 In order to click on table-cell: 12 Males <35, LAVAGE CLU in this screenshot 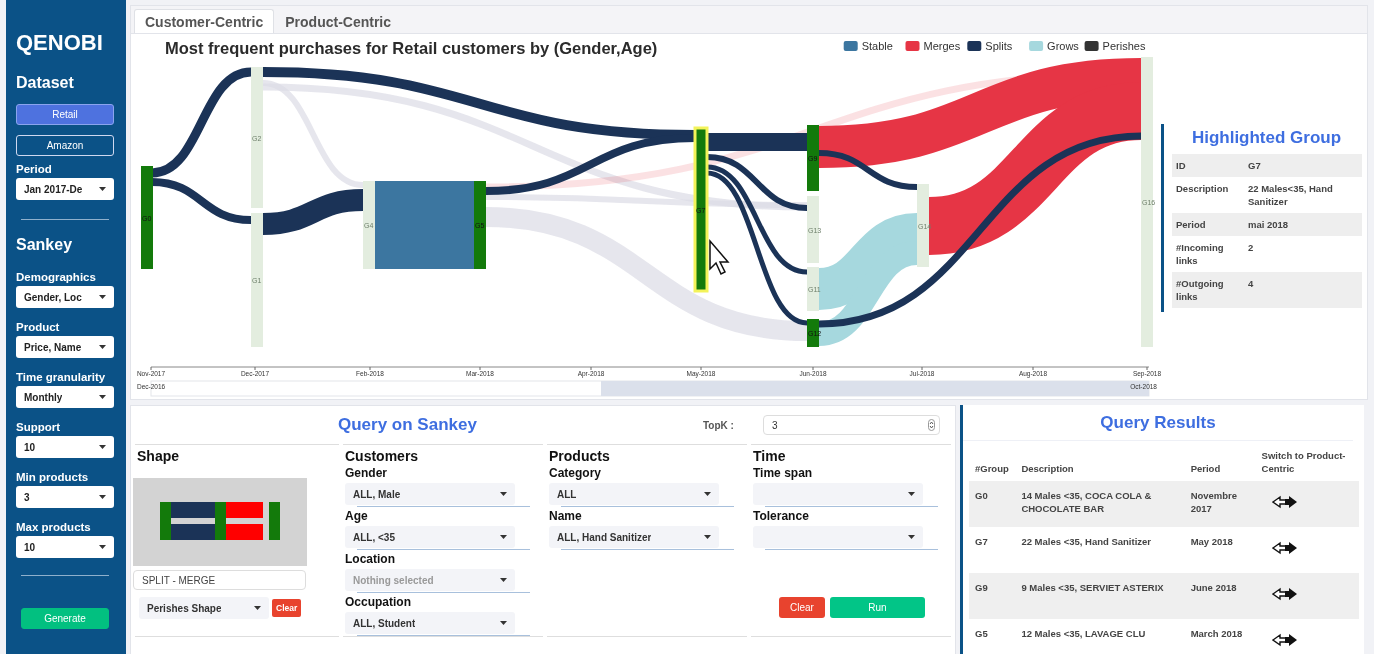, I will do `click(1100, 636)`.